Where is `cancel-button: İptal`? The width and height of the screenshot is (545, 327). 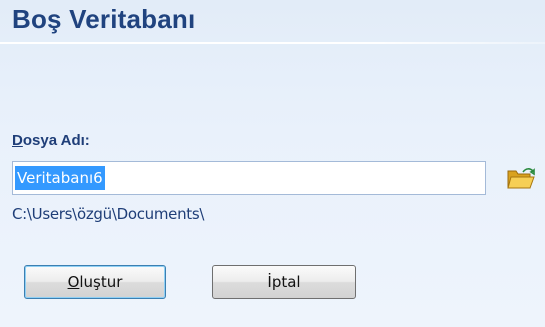 cancel-button: İptal is located at coordinates (284, 282).